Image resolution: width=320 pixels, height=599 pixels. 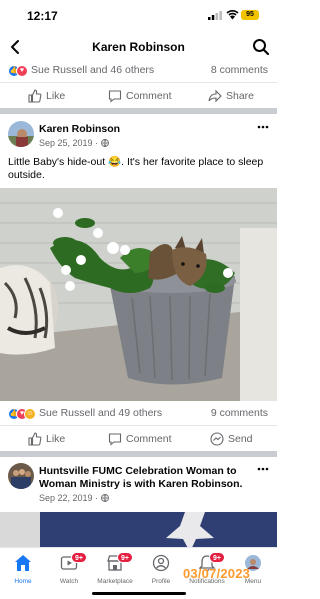 I want to click on notifications-badge: 9+, so click(x=217, y=557).